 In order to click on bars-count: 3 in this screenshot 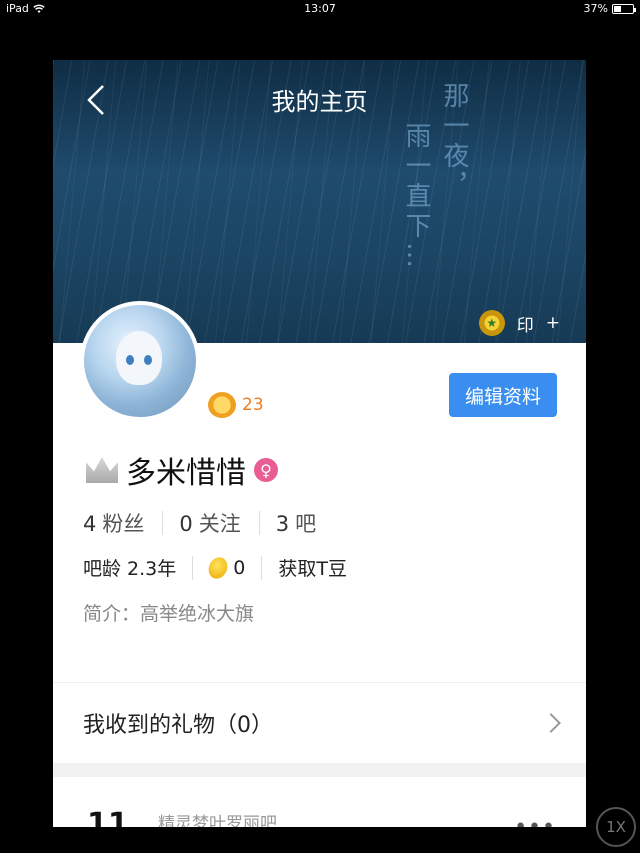, I will do `click(282, 524)`.